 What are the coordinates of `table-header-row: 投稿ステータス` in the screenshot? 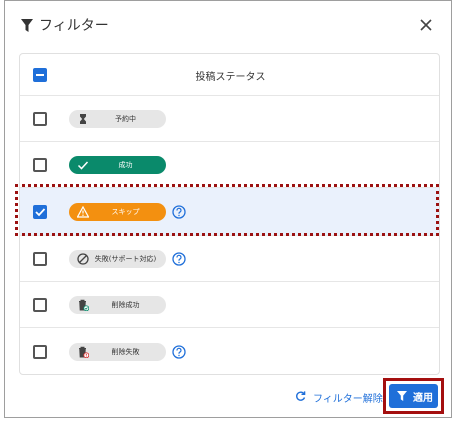 It's located at (229, 75).